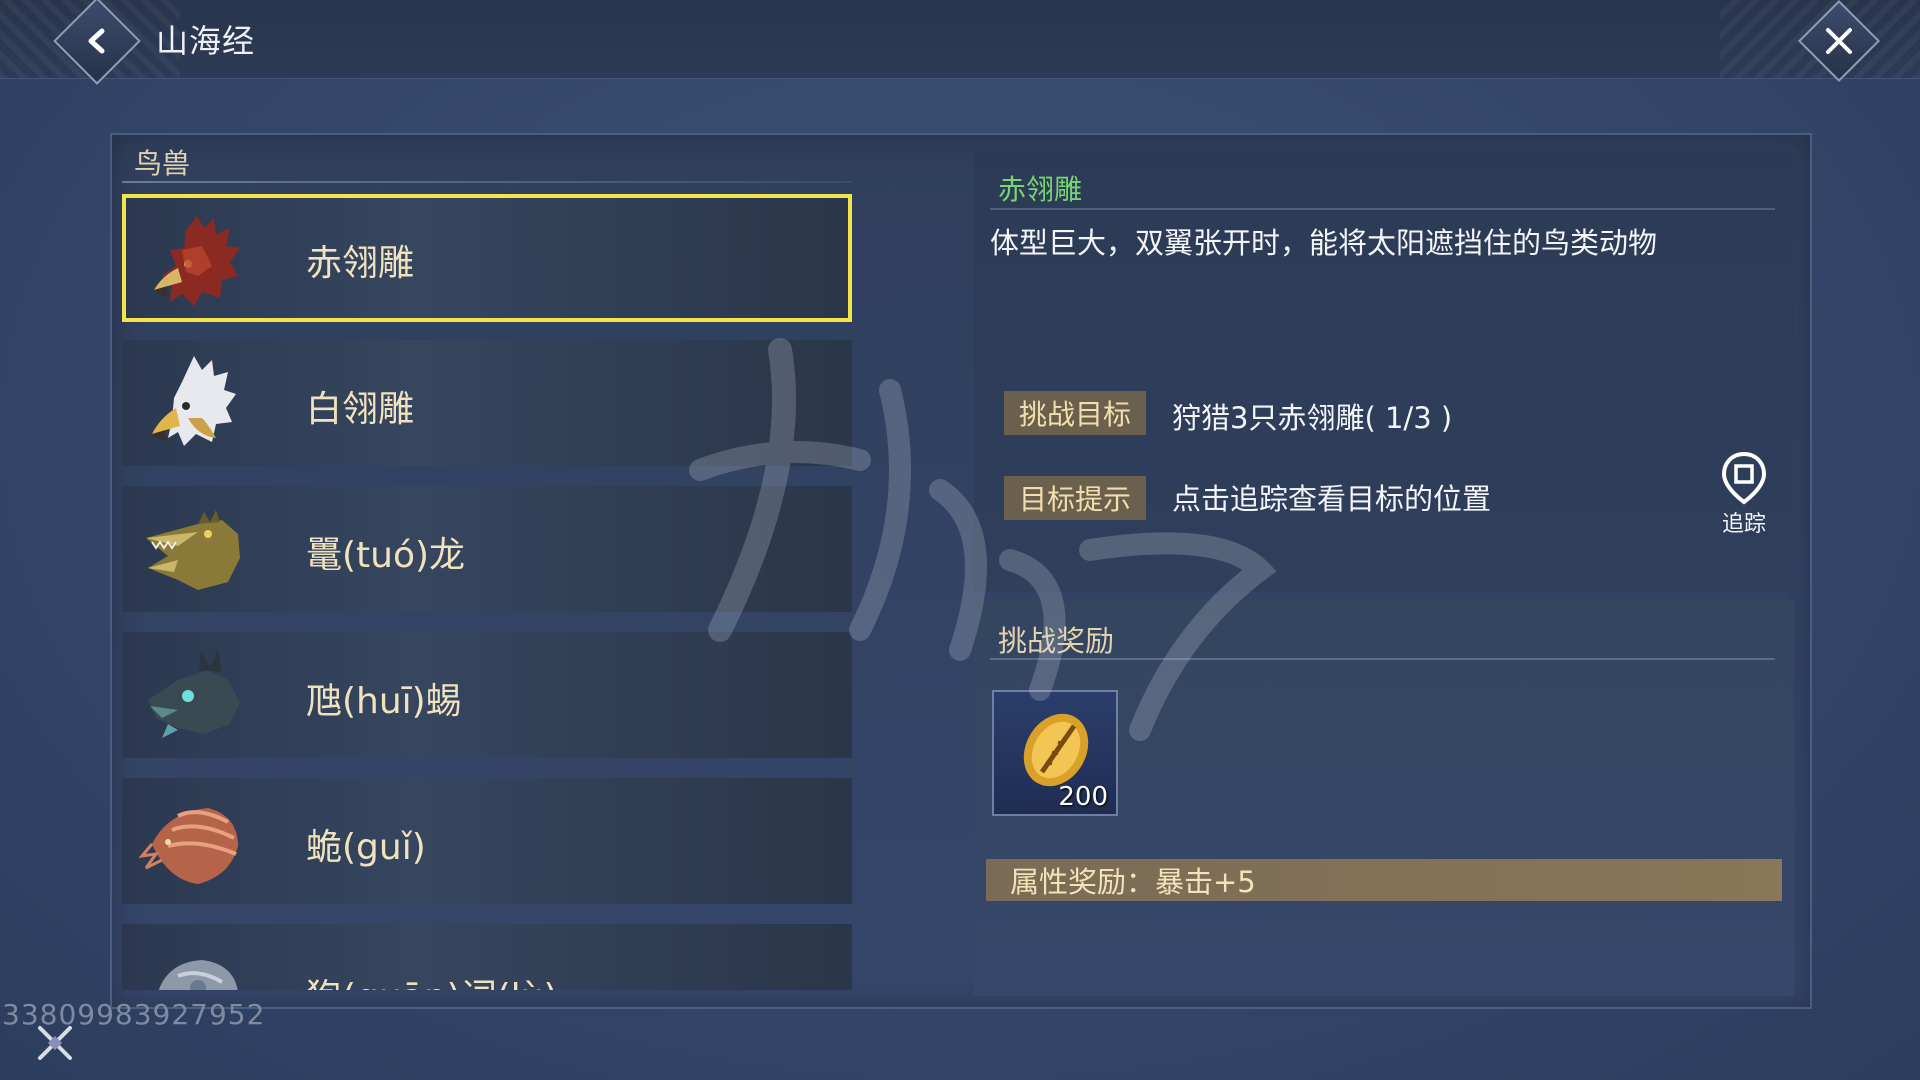 The height and width of the screenshot is (1080, 1920). Describe the element at coordinates (162, 163) in the screenshot. I see `category-label: 鸟兽` at that location.